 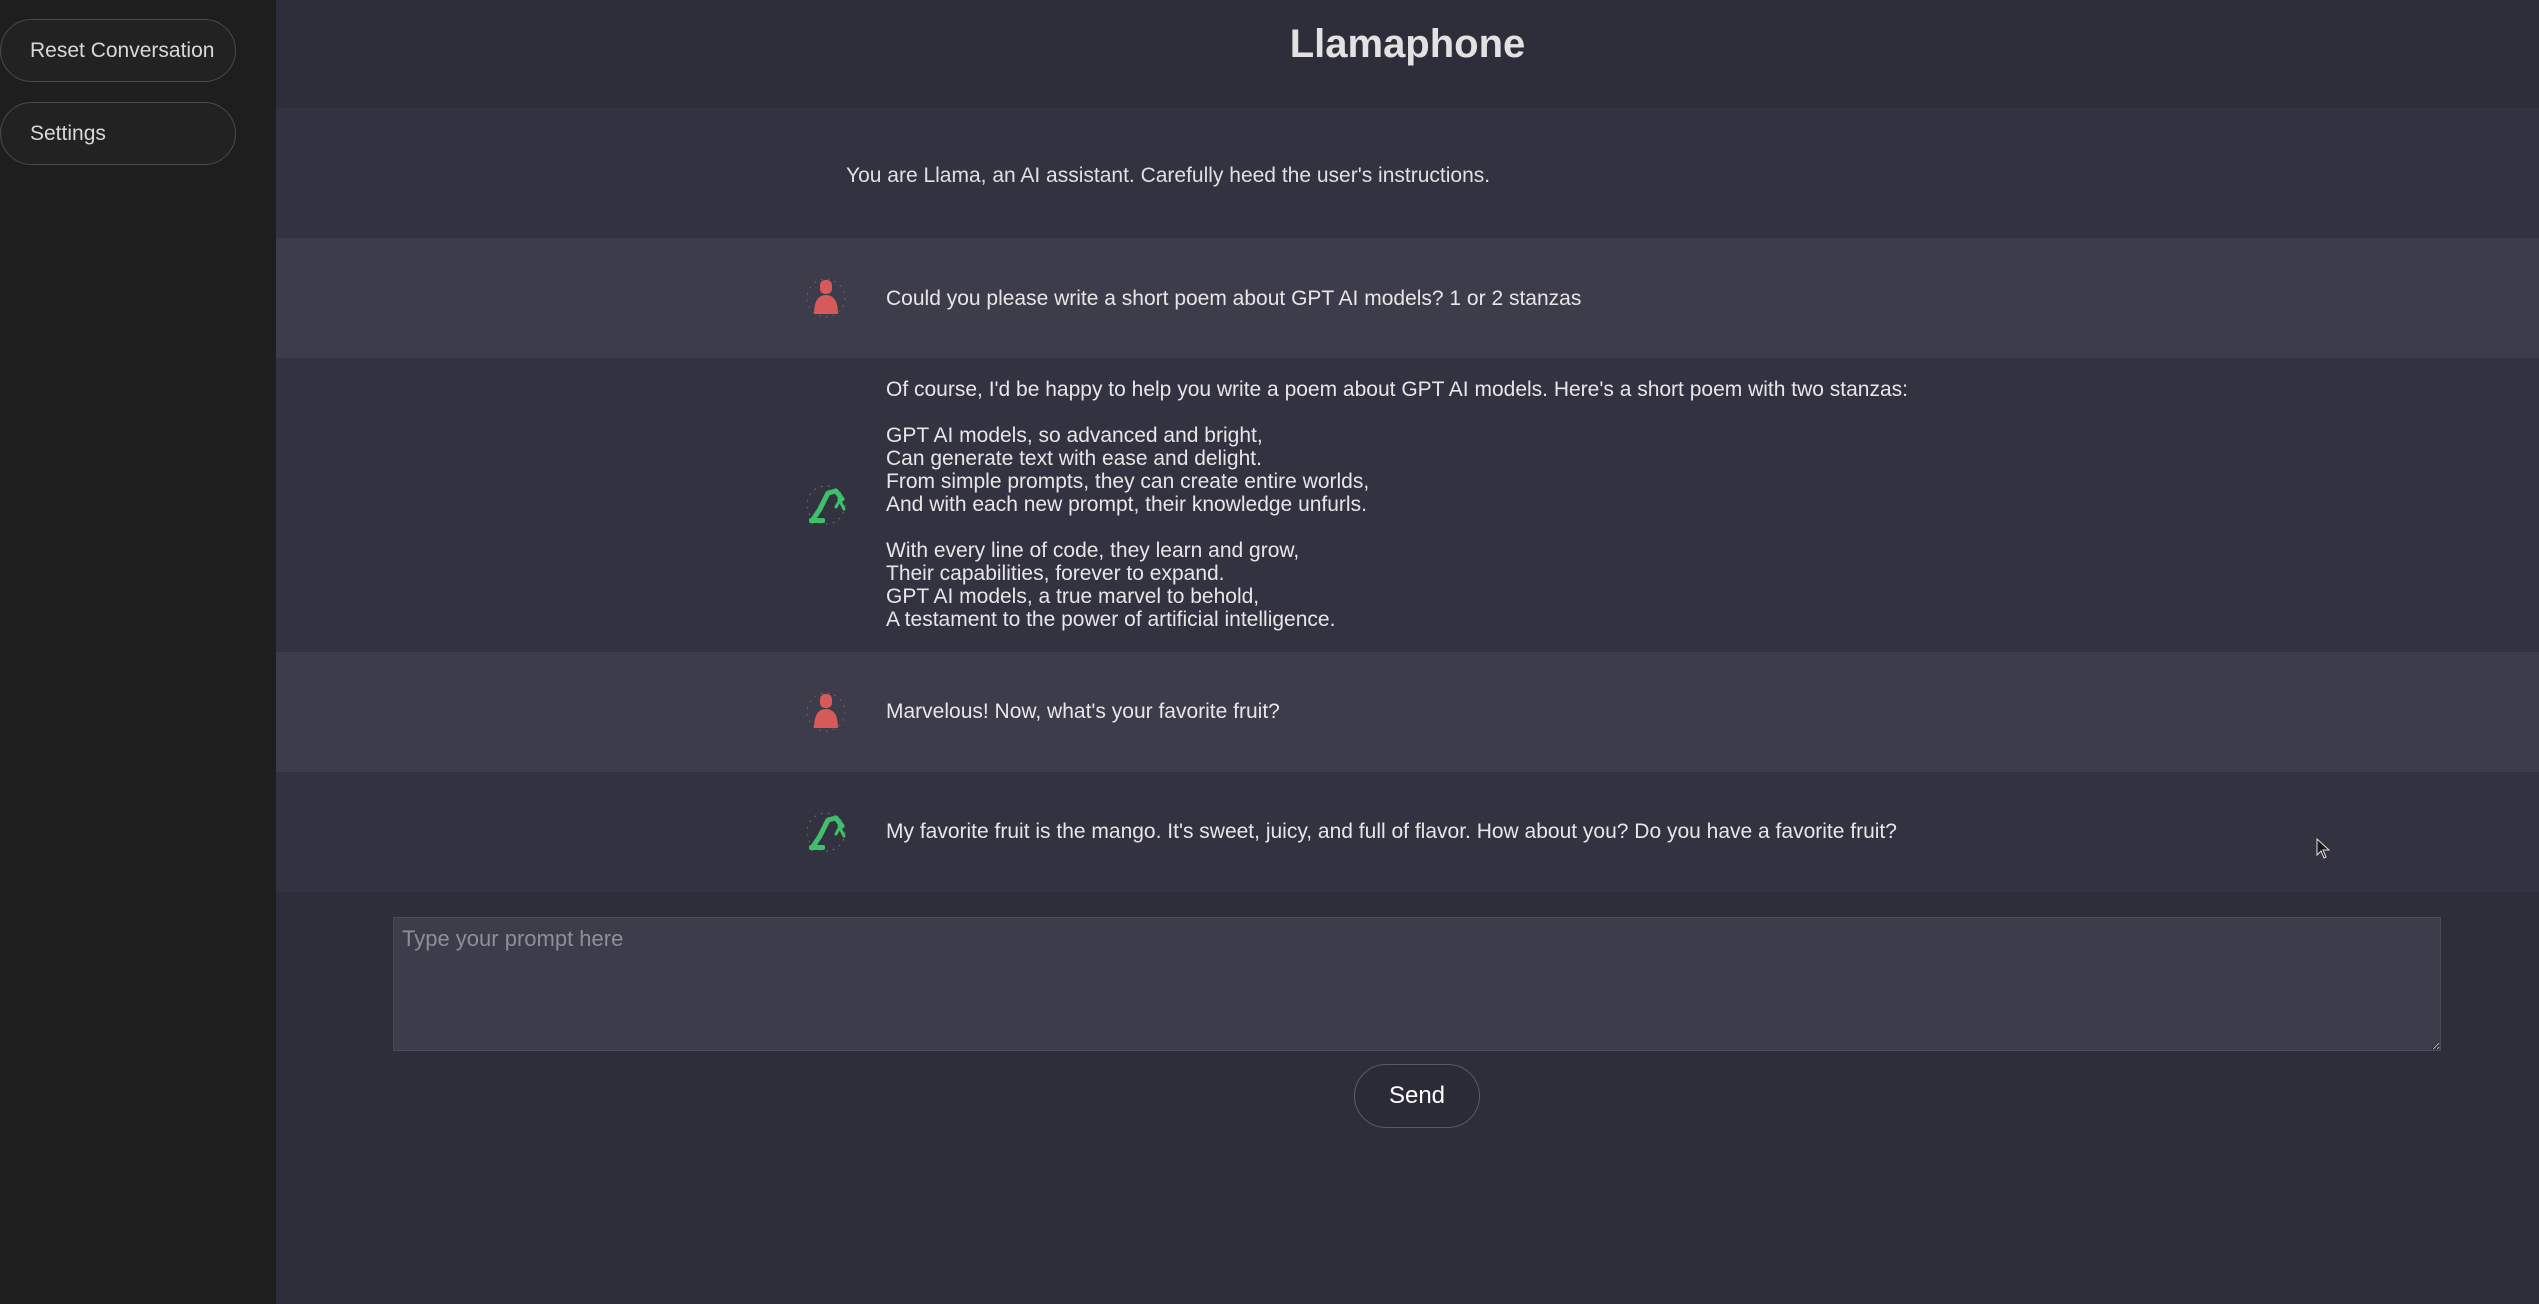 I want to click on sidebar: Reset Conversation Settings, so click(x=138, y=652).